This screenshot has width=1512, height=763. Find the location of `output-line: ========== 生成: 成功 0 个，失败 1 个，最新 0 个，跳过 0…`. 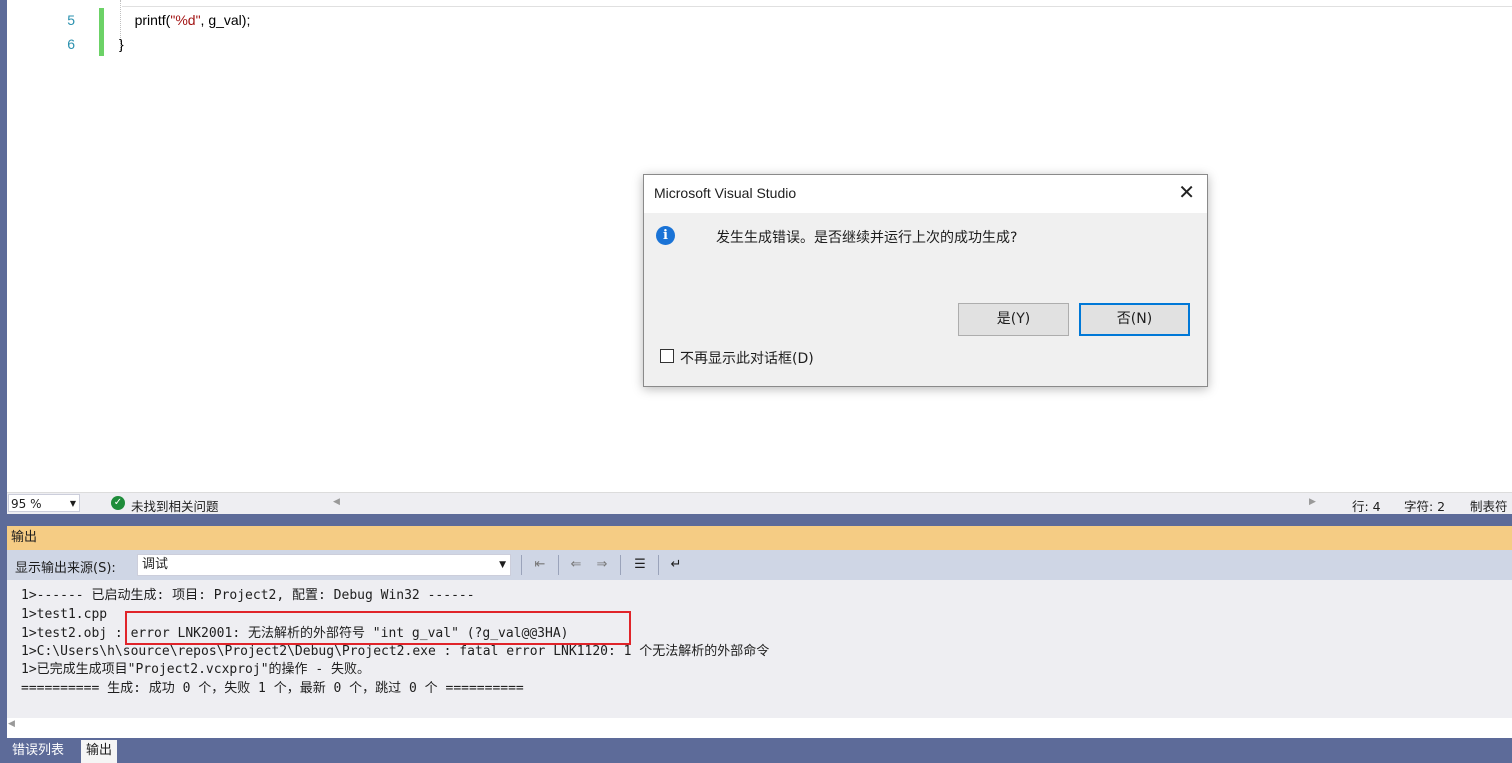

output-line: ========== 生成: 成功 0 个，失败 1 个，最新 0 个，跳过 0… is located at coordinates (272, 688).